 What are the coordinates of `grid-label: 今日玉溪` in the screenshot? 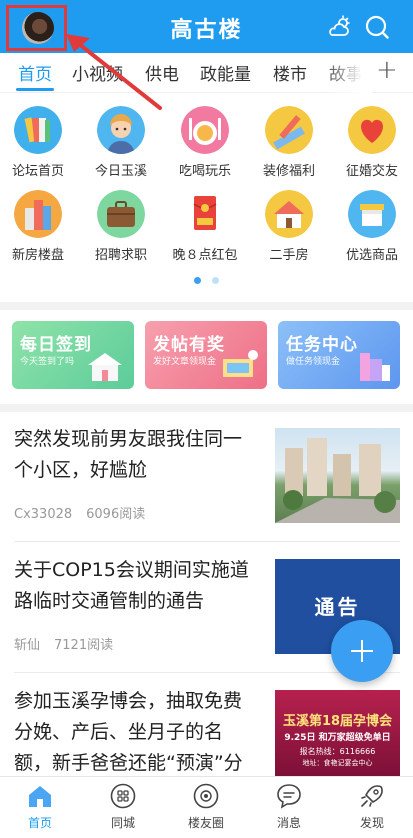 It's located at (120, 171).